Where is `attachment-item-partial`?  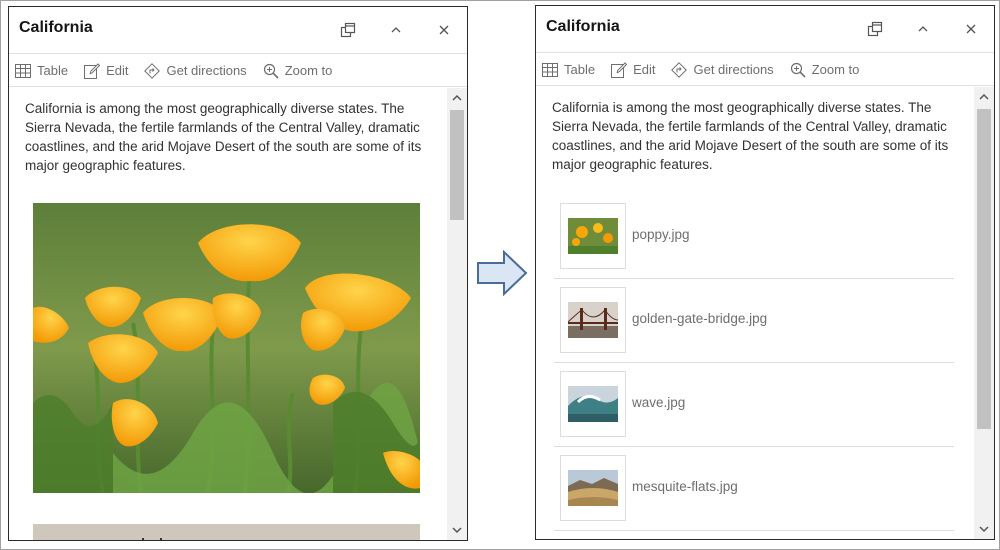
attachment-item-partial is located at coordinates (754, 535).